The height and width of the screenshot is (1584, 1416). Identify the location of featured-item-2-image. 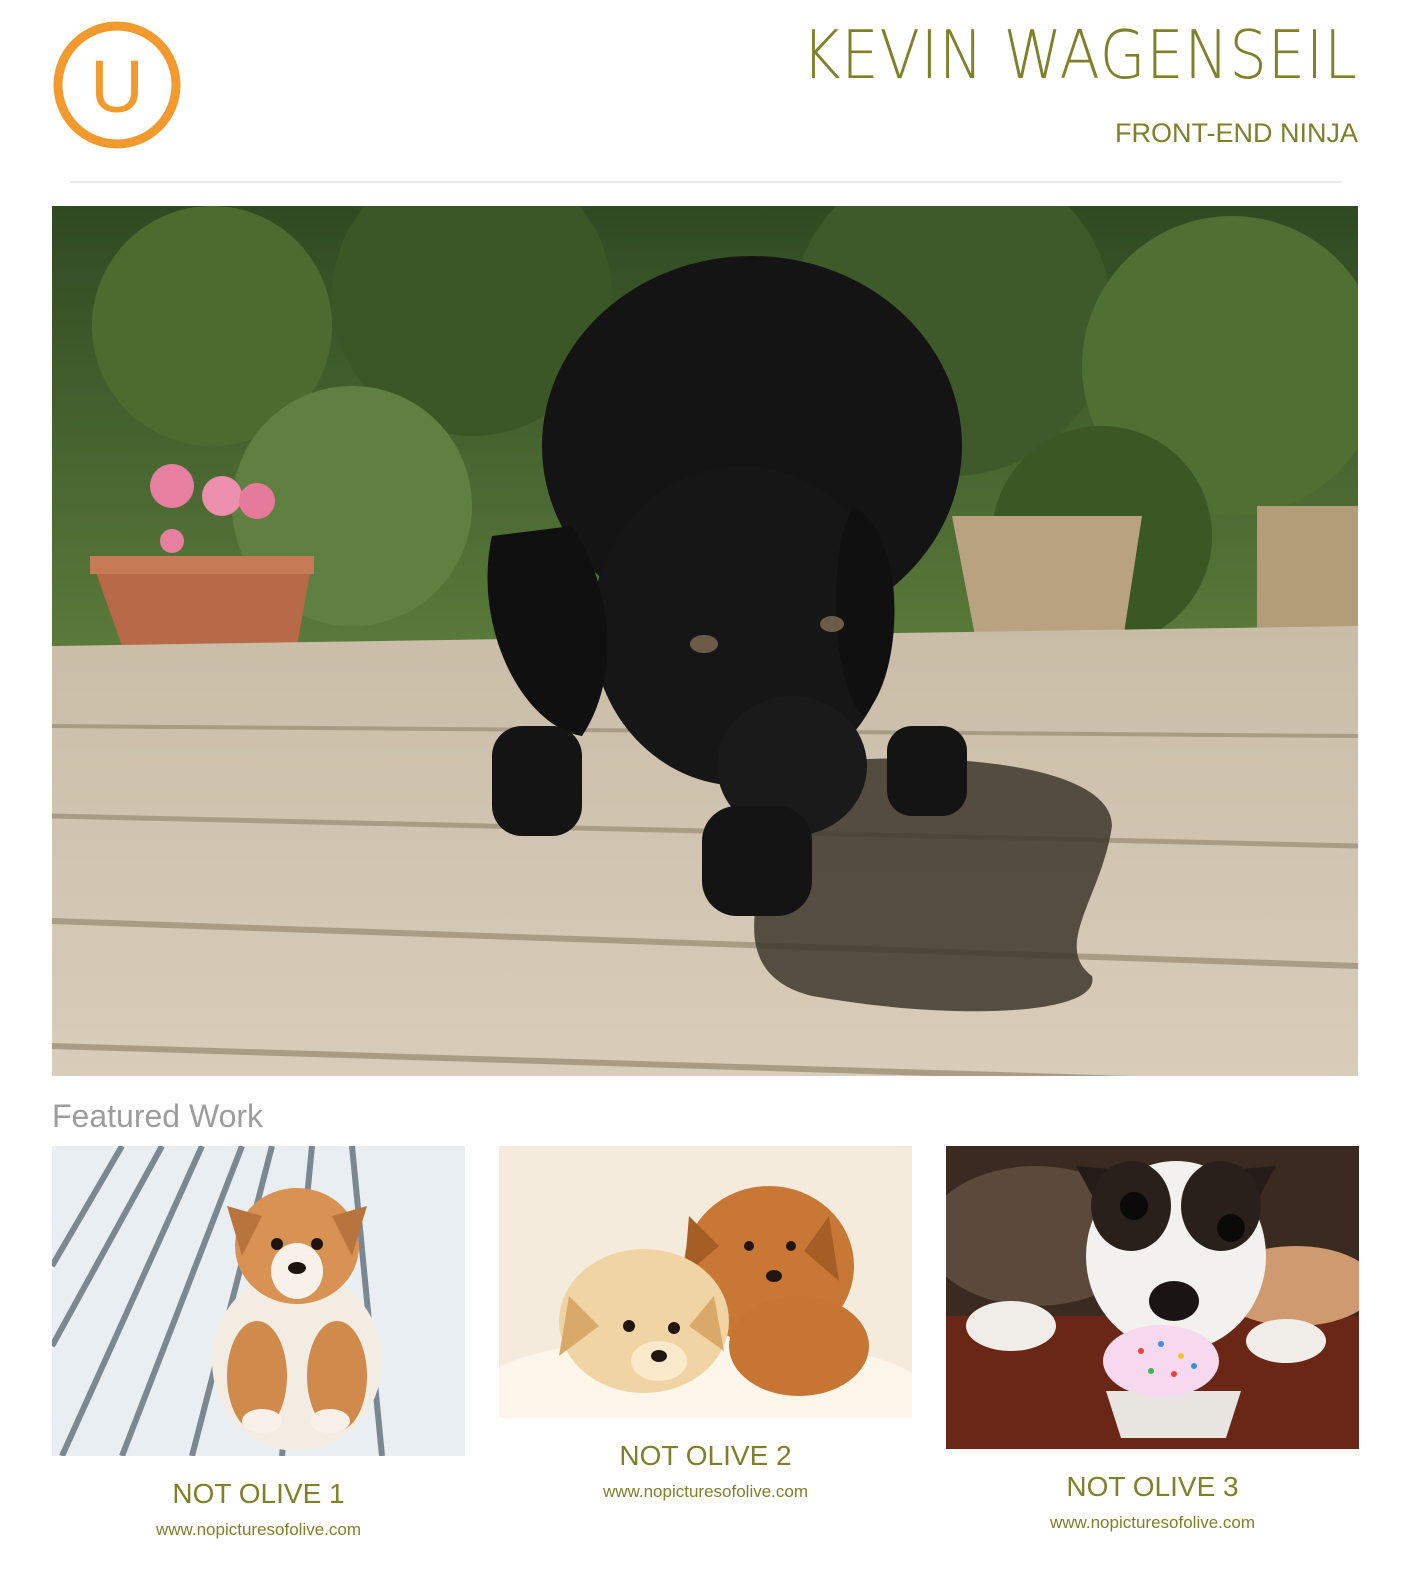
(705, 1282).